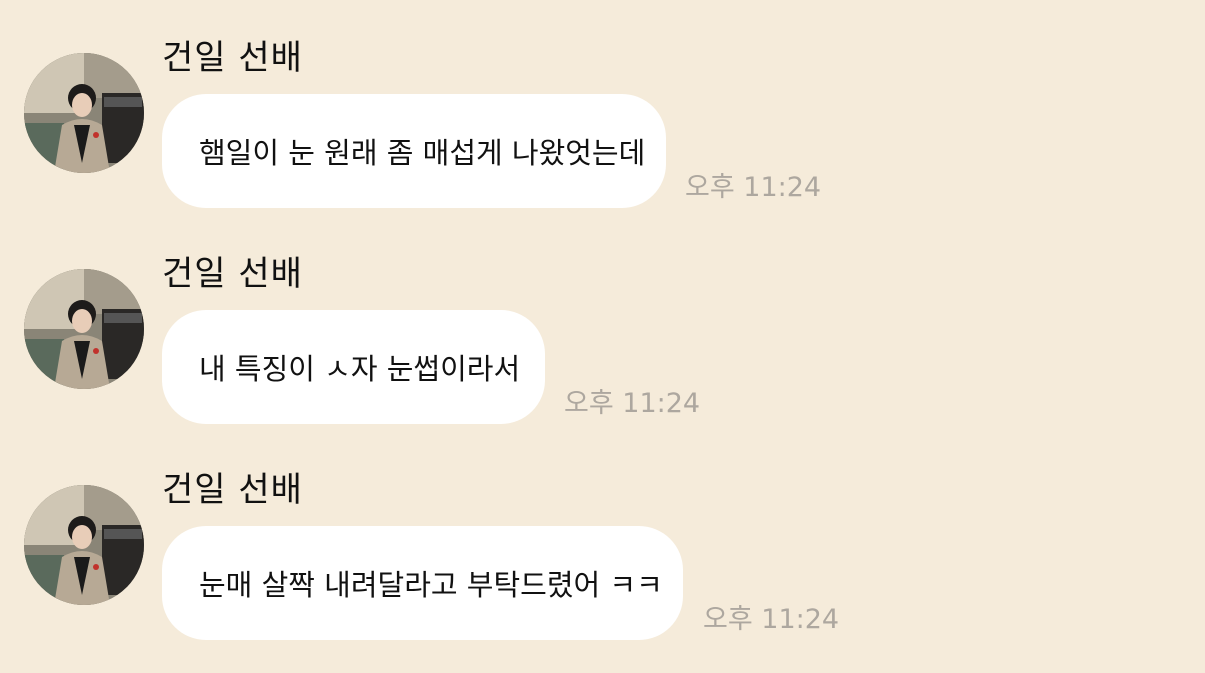 The width and height of the screenshot is (1205, 673). Describe the element at coordinates (360, 369) in the screenshot. I see `message-text: 내 특징이 ㅅ자 눈썹이라서` at that location.